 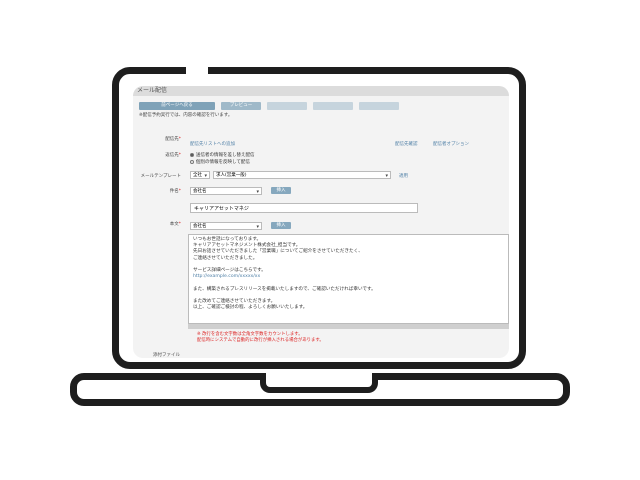 I want to click on radio-icon, so click(x=192, y=161).